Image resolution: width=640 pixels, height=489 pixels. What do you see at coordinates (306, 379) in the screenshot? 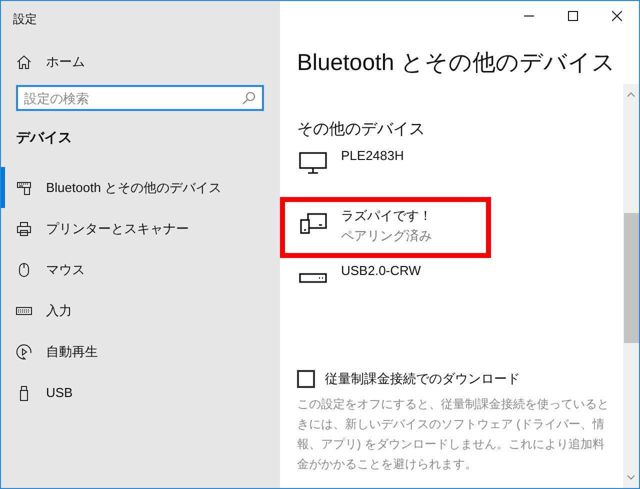
I see `checkbox` at bounding box center [306, 379].